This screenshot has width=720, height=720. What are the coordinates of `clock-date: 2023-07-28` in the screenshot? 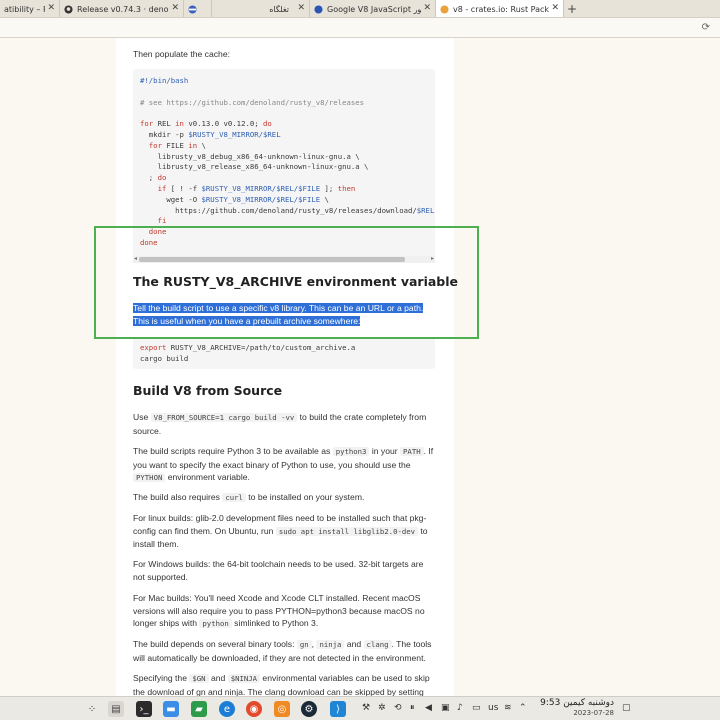 It's located at (593, 713).